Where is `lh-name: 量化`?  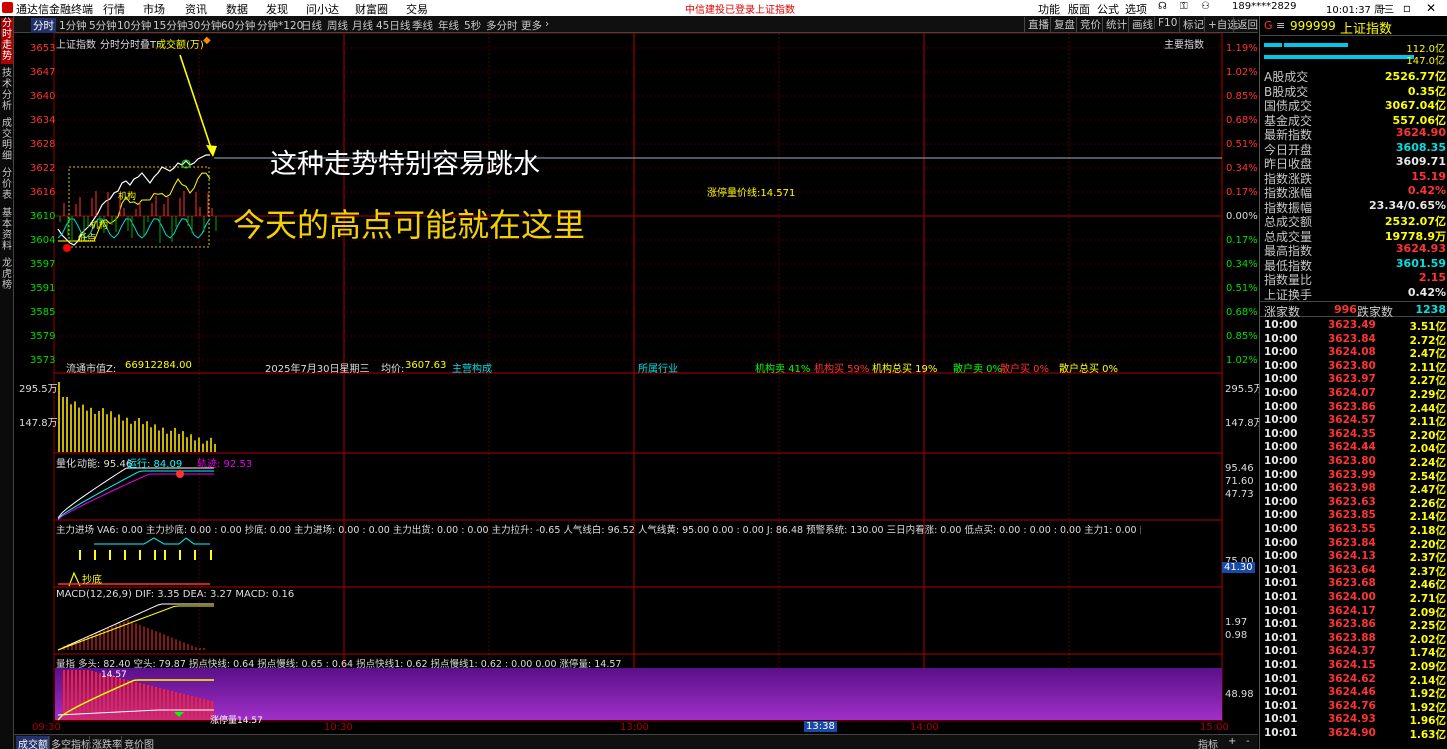
lh-name: 量化 is located at coordinates (66, 462).